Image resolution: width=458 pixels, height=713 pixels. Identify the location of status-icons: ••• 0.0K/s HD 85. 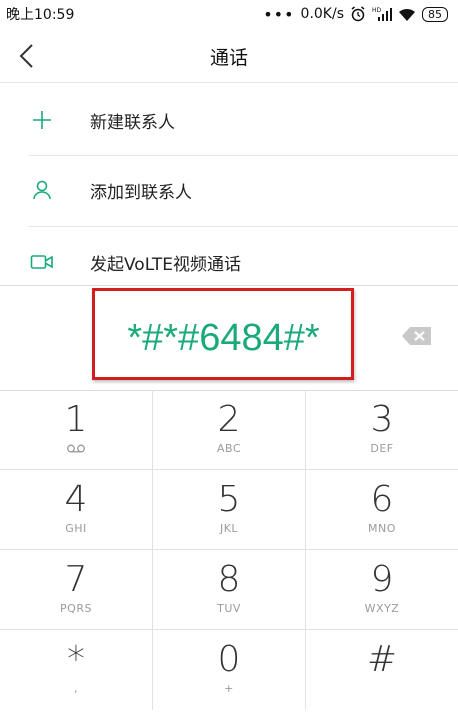
(360, 14).